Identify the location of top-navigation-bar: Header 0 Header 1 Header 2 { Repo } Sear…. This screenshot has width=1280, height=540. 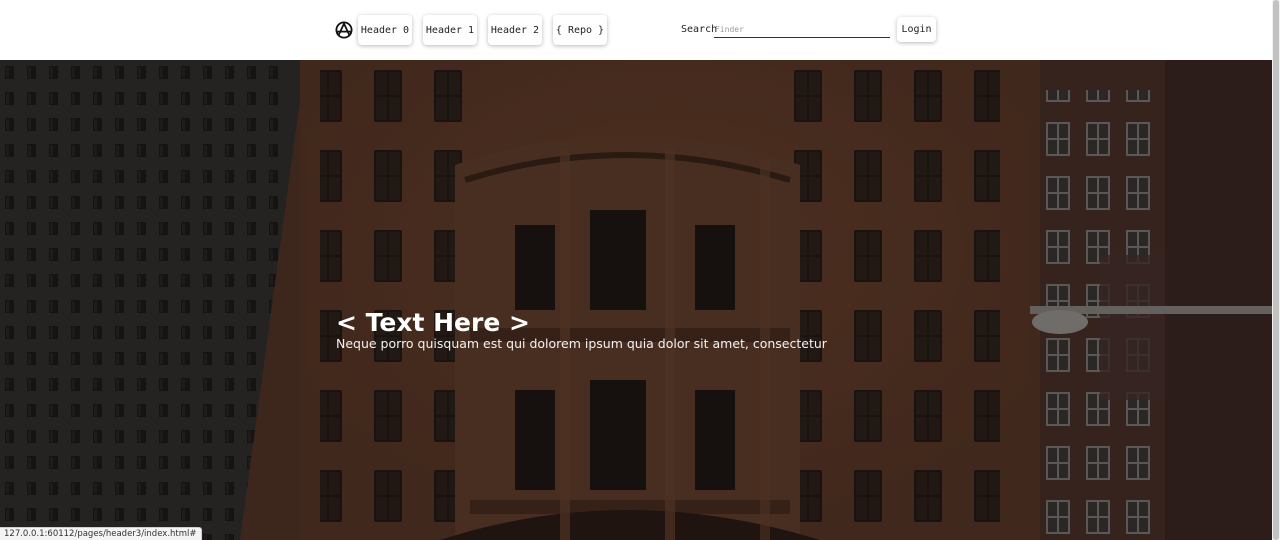
(636, 30).